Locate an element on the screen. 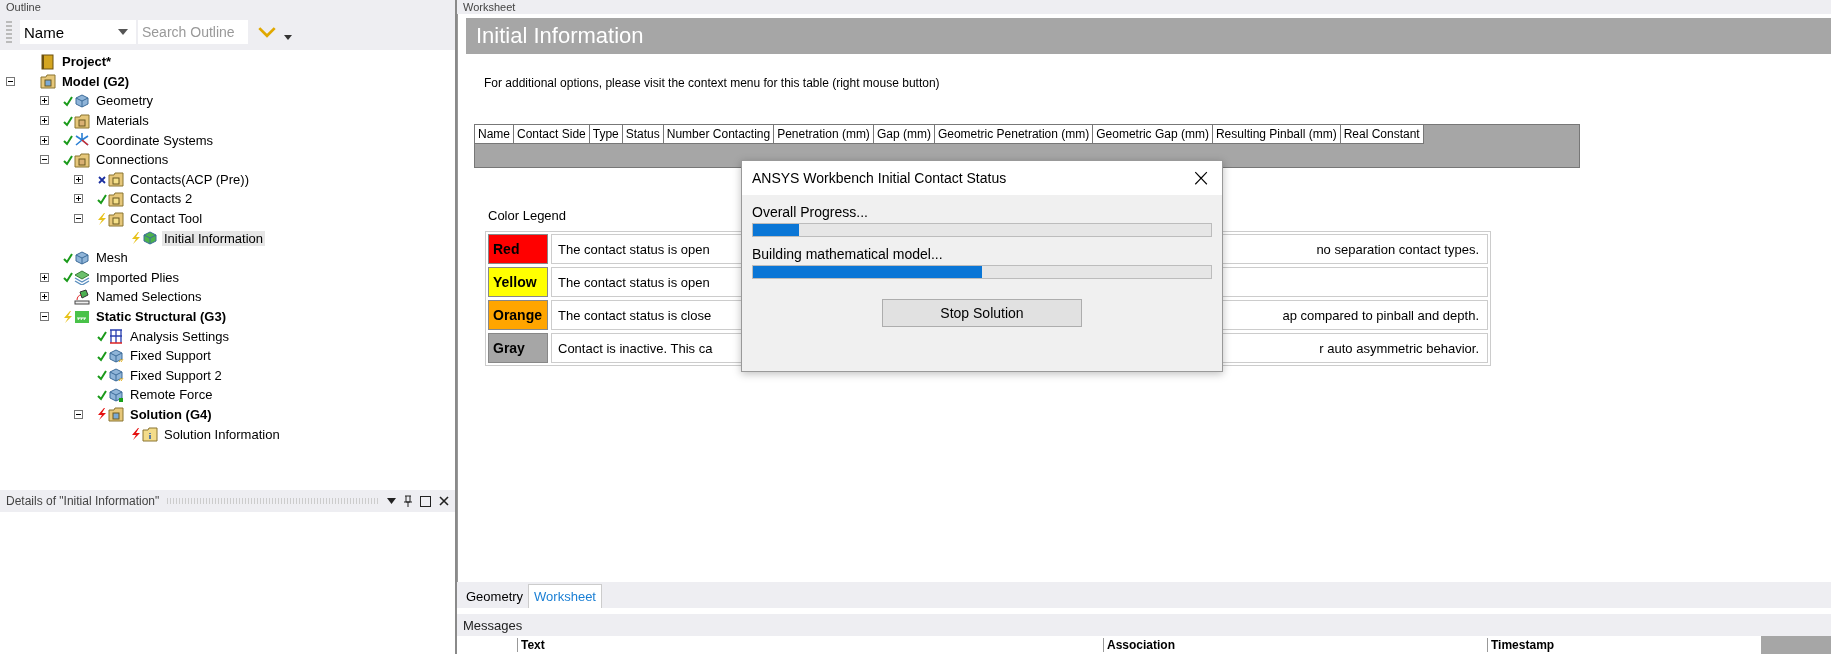  column-header: Real Constant is located at coordinates (1382, 134).